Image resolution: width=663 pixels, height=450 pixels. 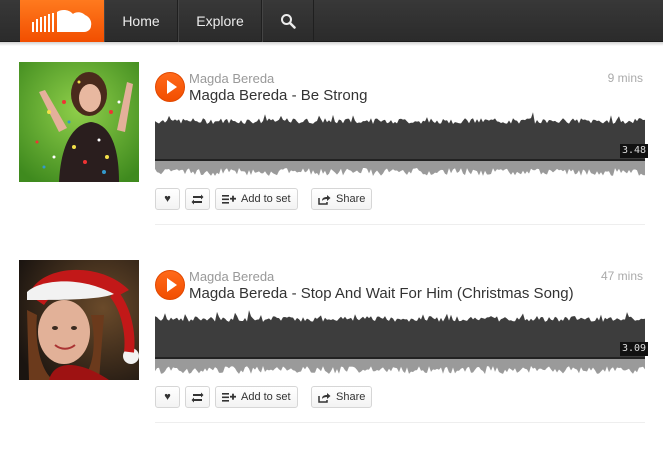 I want to click on nav-explore: Explore, so click(x=220, y=21).